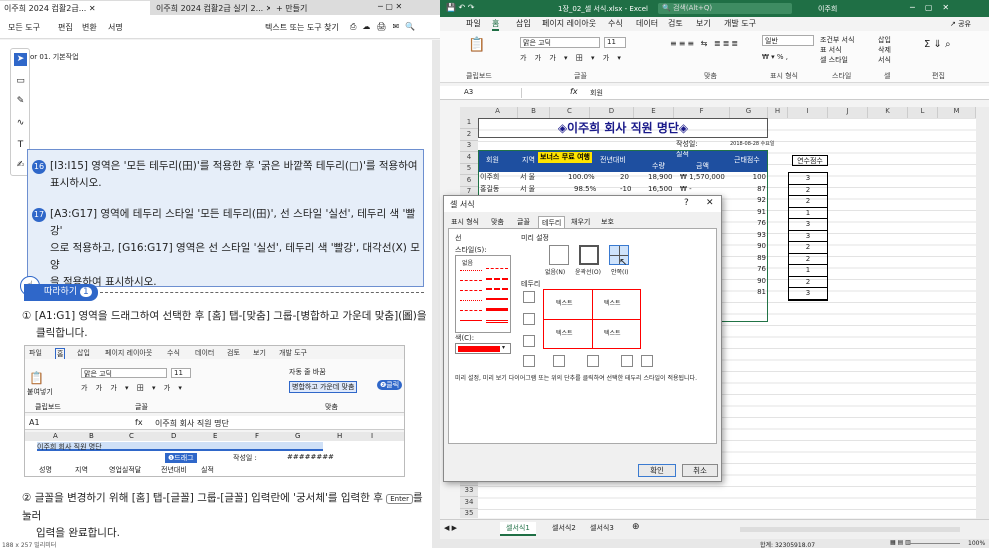 This screenshot has height=549, width=989. What do you see at coordinates (469, 158) in the screenshot?
I see `row-header: 4` at bounding box center [469, 158].